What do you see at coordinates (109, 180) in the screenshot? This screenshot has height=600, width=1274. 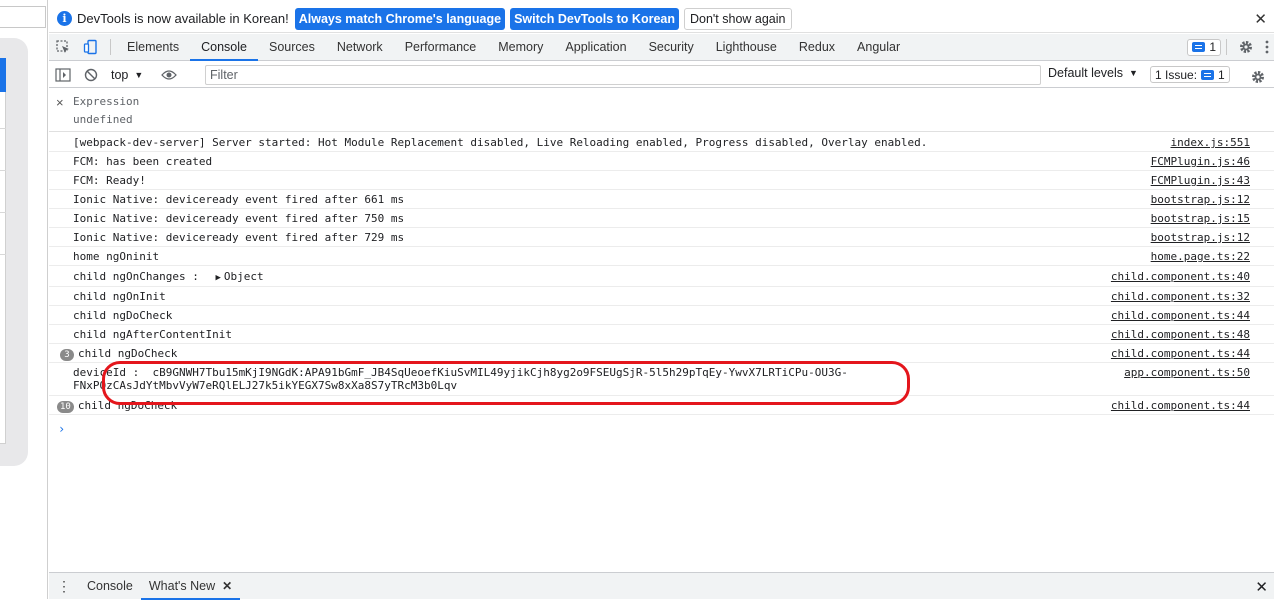 I see `log-message: FCM: Ready!` at bounding box center [109, 180].